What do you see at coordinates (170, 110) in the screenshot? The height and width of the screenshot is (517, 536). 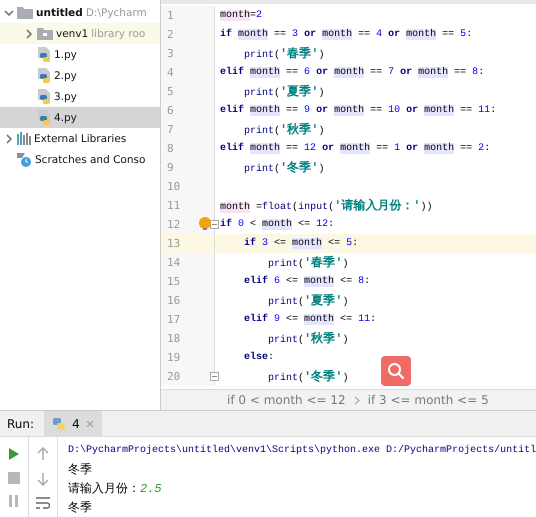 I see `line-number: 6` at bounding box center [170, 110].